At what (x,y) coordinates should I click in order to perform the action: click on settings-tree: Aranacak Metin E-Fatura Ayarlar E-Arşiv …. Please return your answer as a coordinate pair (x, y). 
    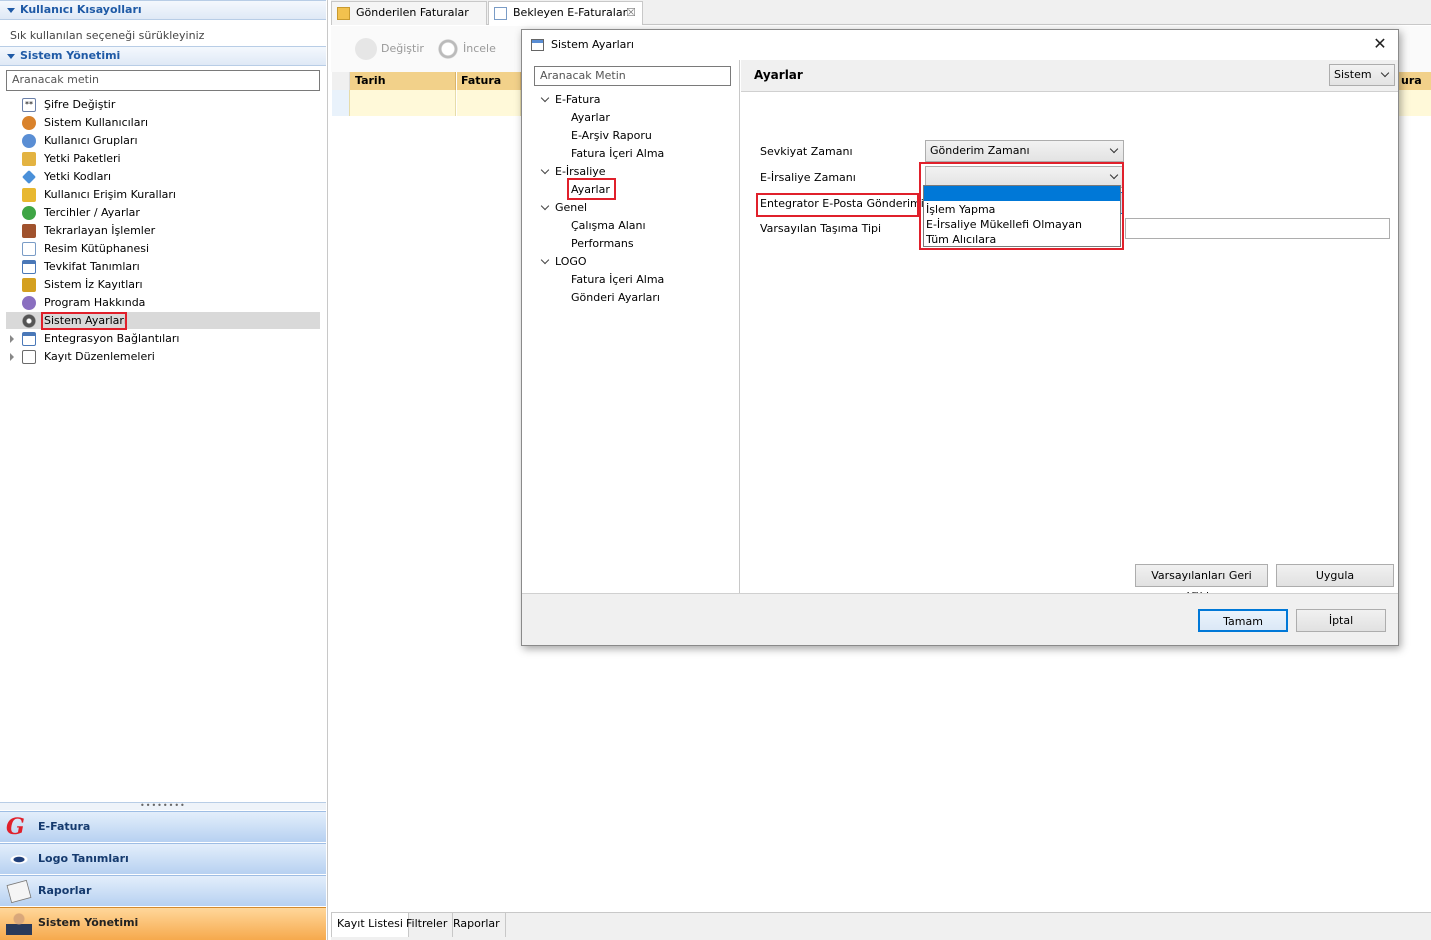
    Looking at the image, I should click on (631, 326).